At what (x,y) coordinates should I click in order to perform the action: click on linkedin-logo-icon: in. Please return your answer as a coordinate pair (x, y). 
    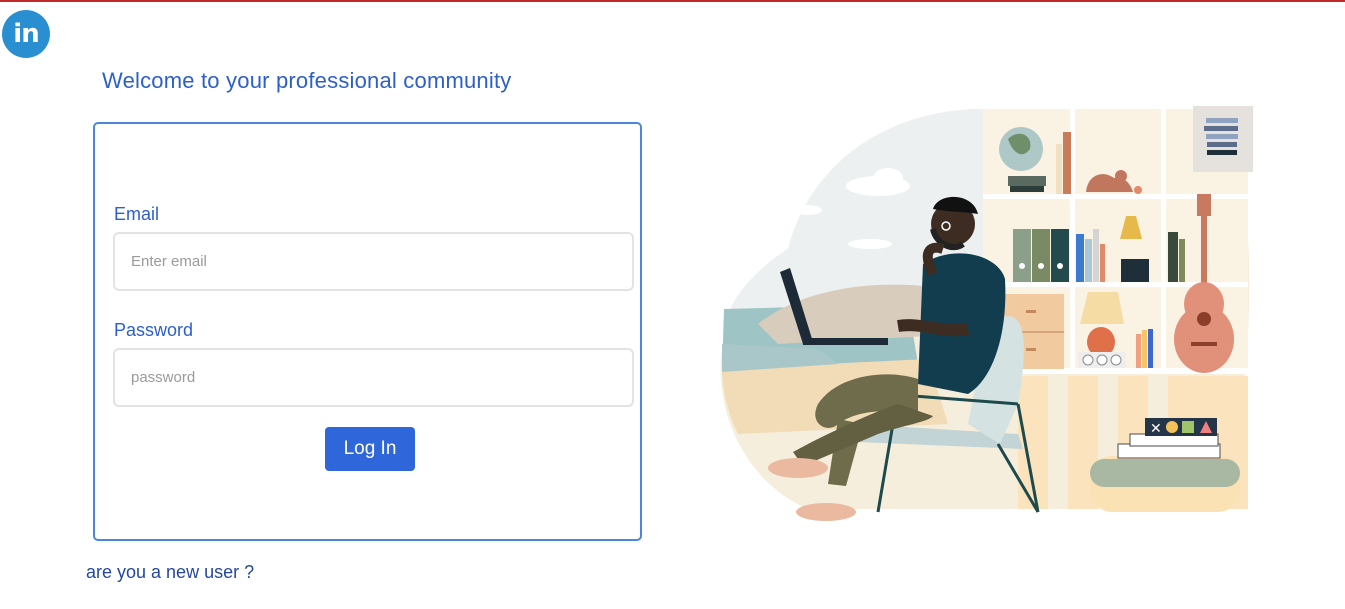
    Looking at the image, I should click on (26, 34).